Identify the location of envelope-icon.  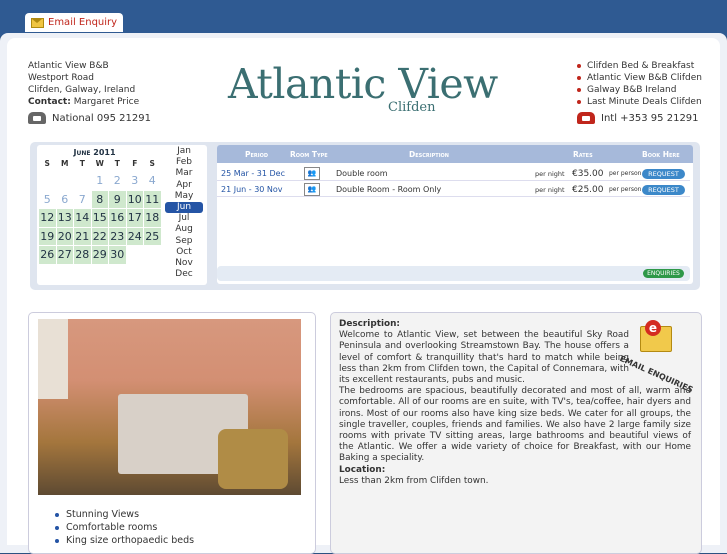
(37, 22).